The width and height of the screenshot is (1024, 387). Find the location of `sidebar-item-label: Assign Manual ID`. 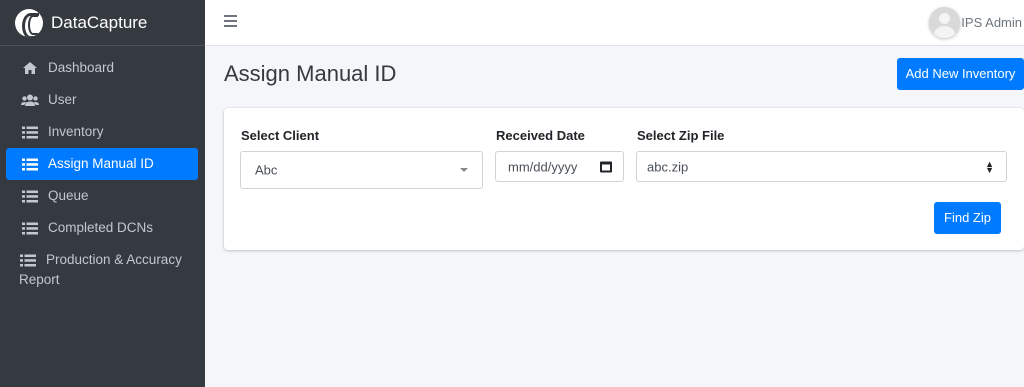

sidebar-item-label: Assign Manual ID is located at coordinates (101, 163).